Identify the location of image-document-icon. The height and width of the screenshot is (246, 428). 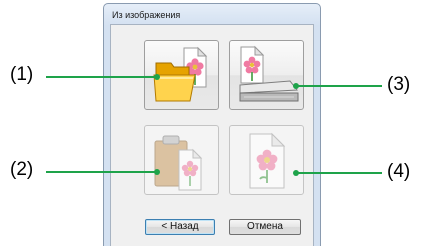
(267, 160).